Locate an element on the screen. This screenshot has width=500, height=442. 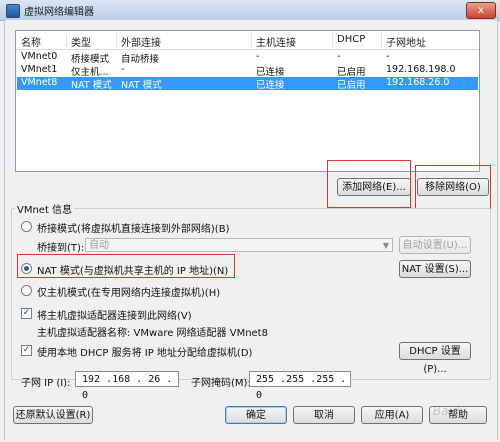
subnet-mask-field: 255 .255 .255 . 0 is located at coordinates (300, 386).